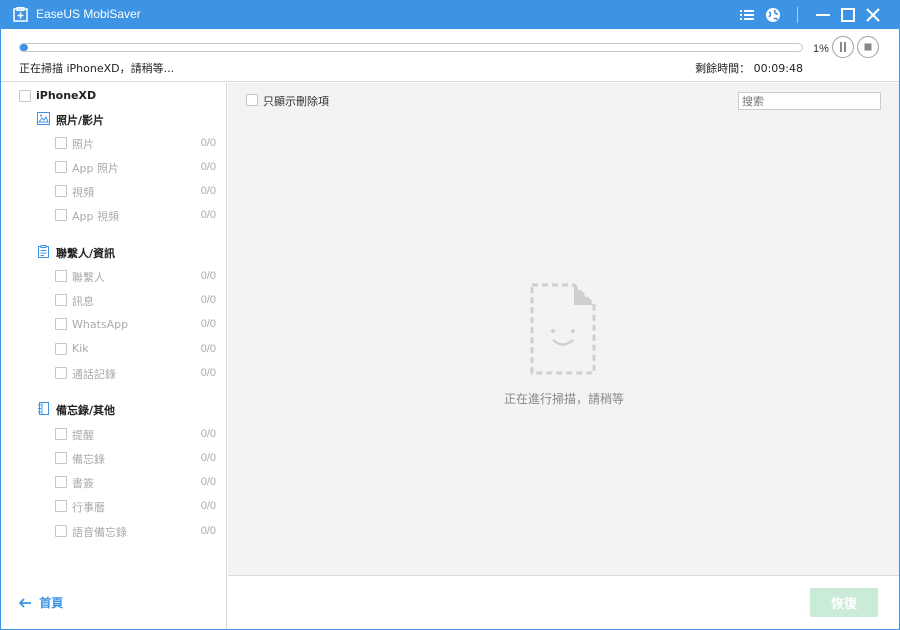 The width and height of the screenshot is (900, 630). Describe the element at coordinates (88, 507) in the screenshot. I see `list-item-label: 行事曆` at that location.